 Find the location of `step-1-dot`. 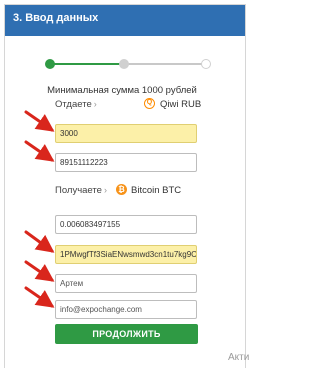

step-1-dot is located at coordinates (50, 64).